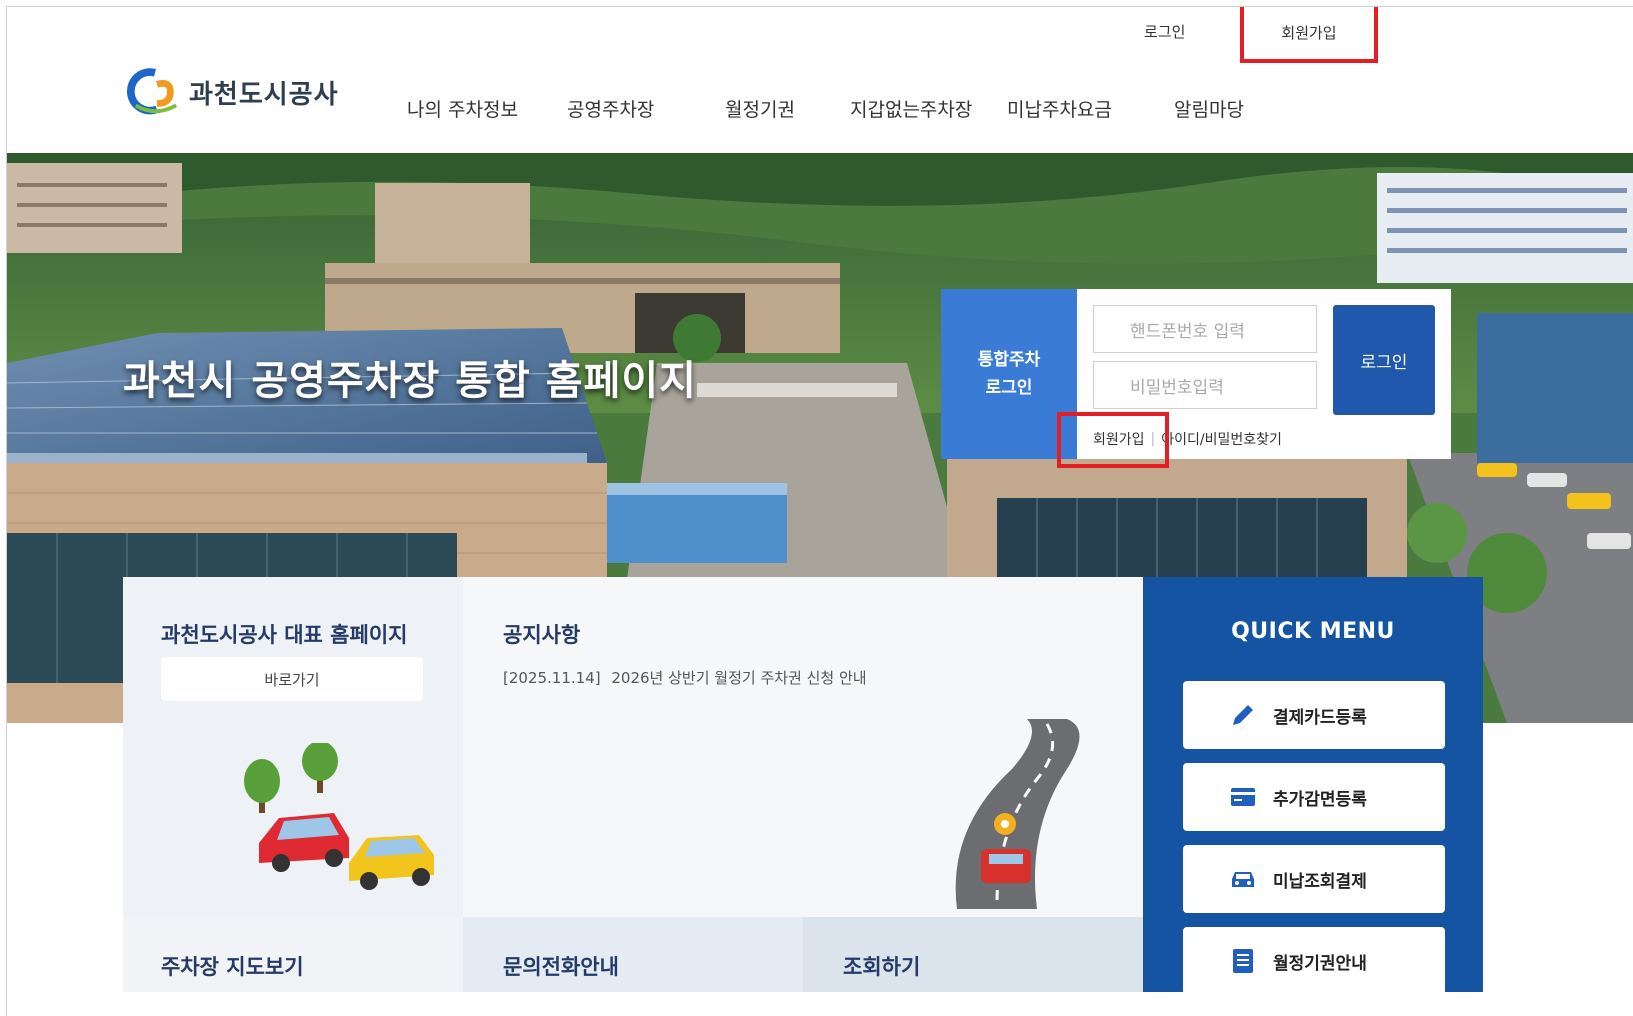  What do you see at coordinates (973, 954) in the screenshot?
I see `lookup-panel: 조회하기` at bounding box center [973, 954].